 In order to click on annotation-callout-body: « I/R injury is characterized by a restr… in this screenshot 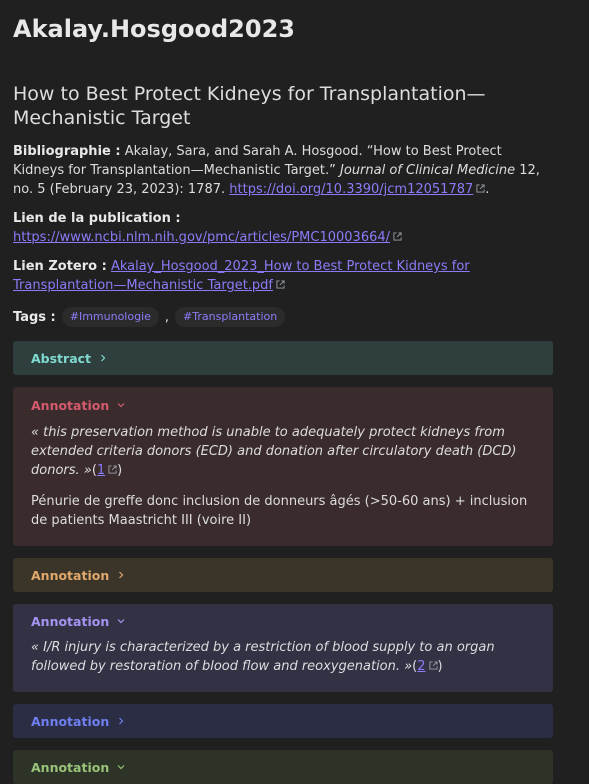, I will do `click(283, 665)`.